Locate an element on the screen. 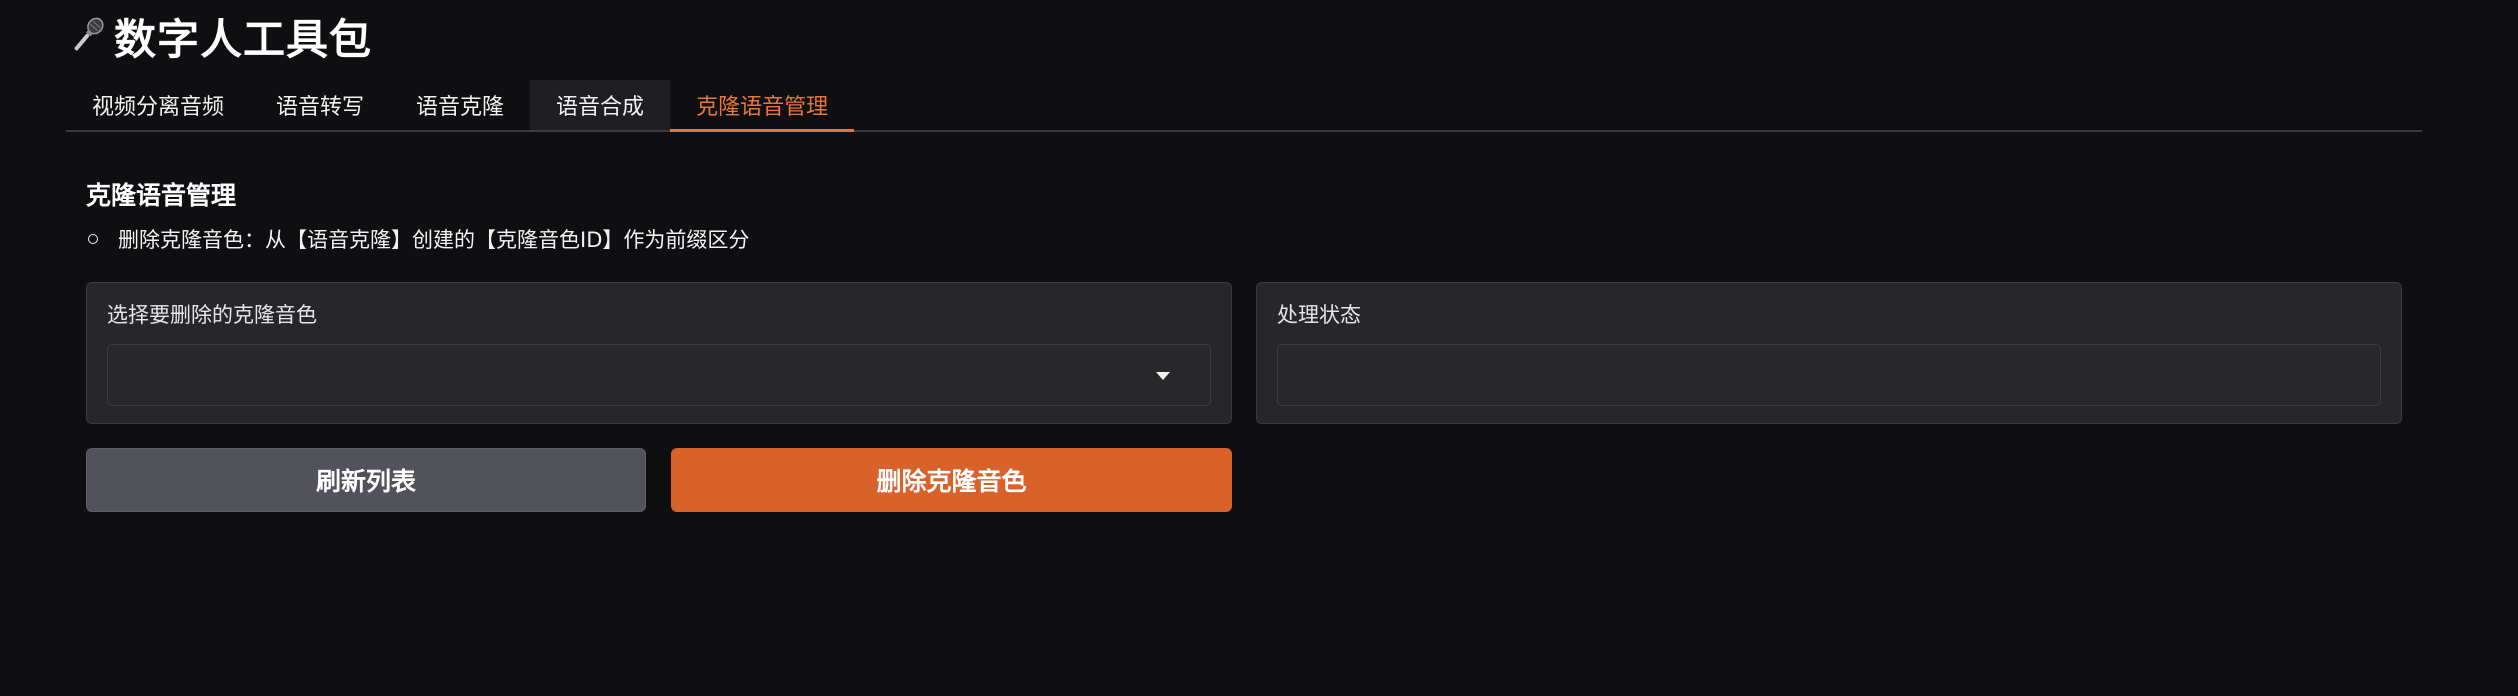 The image size is (2518, 696). tab-speech-transcription: 语音转写 is located at coordinates (320, 105).